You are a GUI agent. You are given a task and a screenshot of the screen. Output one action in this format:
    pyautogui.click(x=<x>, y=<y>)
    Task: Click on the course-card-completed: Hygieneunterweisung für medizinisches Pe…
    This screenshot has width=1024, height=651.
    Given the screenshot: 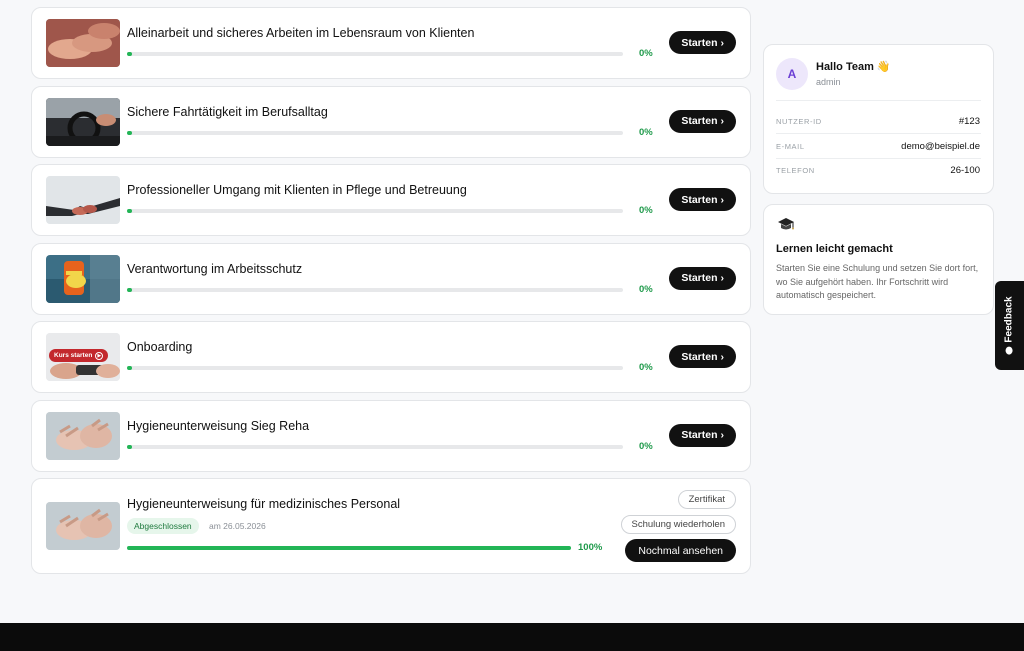 What is the action you would take?
    pyautogui.click(x=391, y=526)
    